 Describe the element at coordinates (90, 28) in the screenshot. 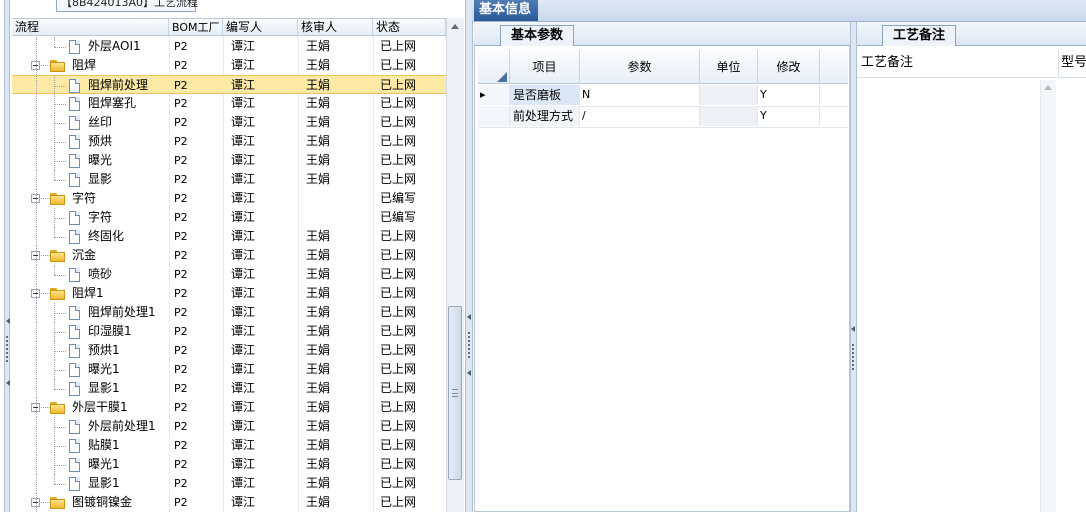

I see `col-header-flow: 流程` at that location.